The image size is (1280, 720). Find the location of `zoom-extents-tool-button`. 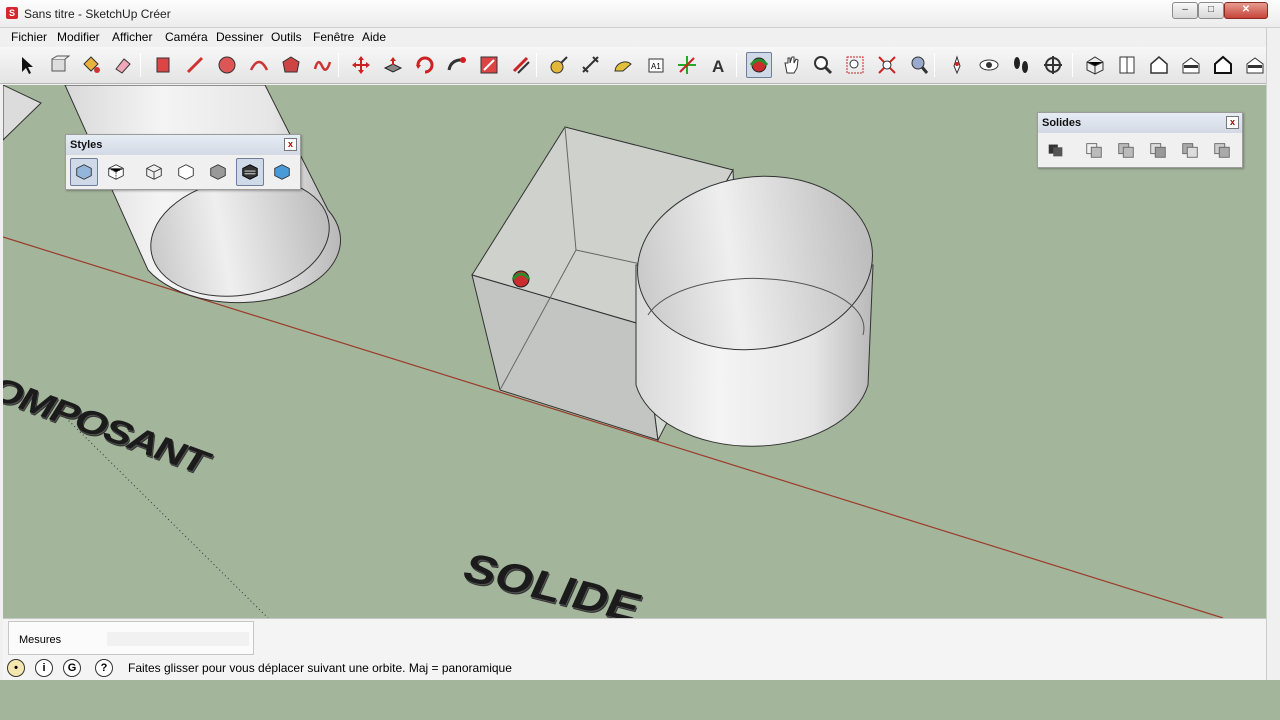

zoom-extents-tool-button is located at coordinates (887, 65).